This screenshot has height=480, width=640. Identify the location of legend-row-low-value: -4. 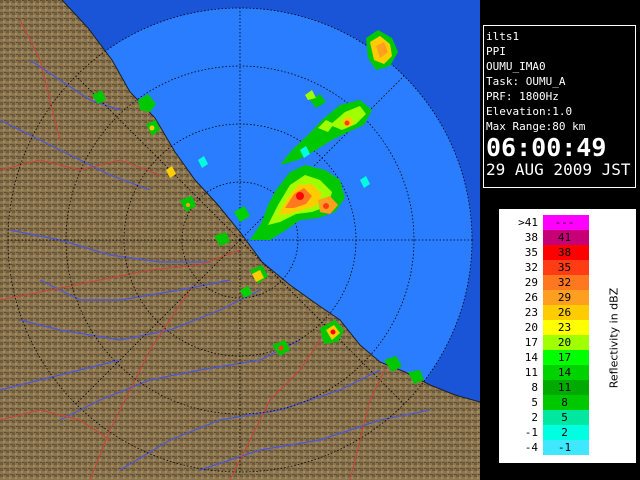
(531, 447).